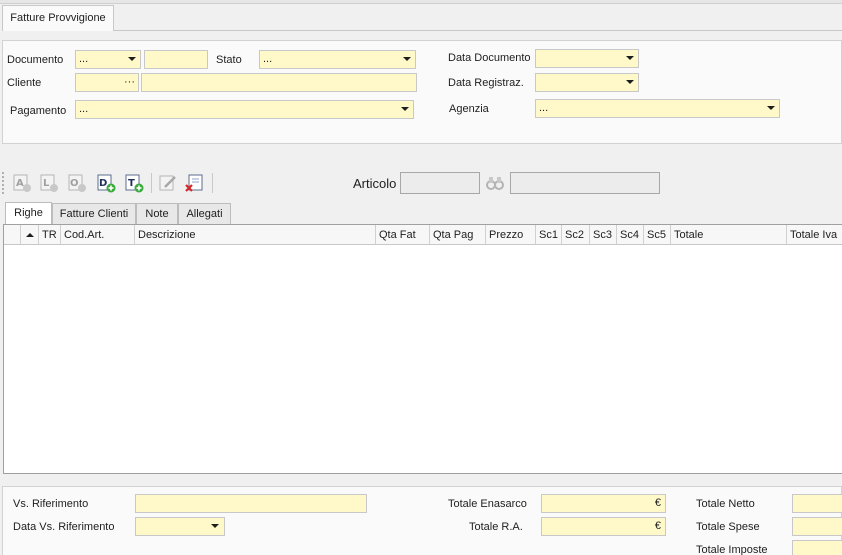 The width and height of the screenshot is (842, 555). Describe the element at coordinates (587, 82) in the screenshot. I see `data-registraz-field` at that location.